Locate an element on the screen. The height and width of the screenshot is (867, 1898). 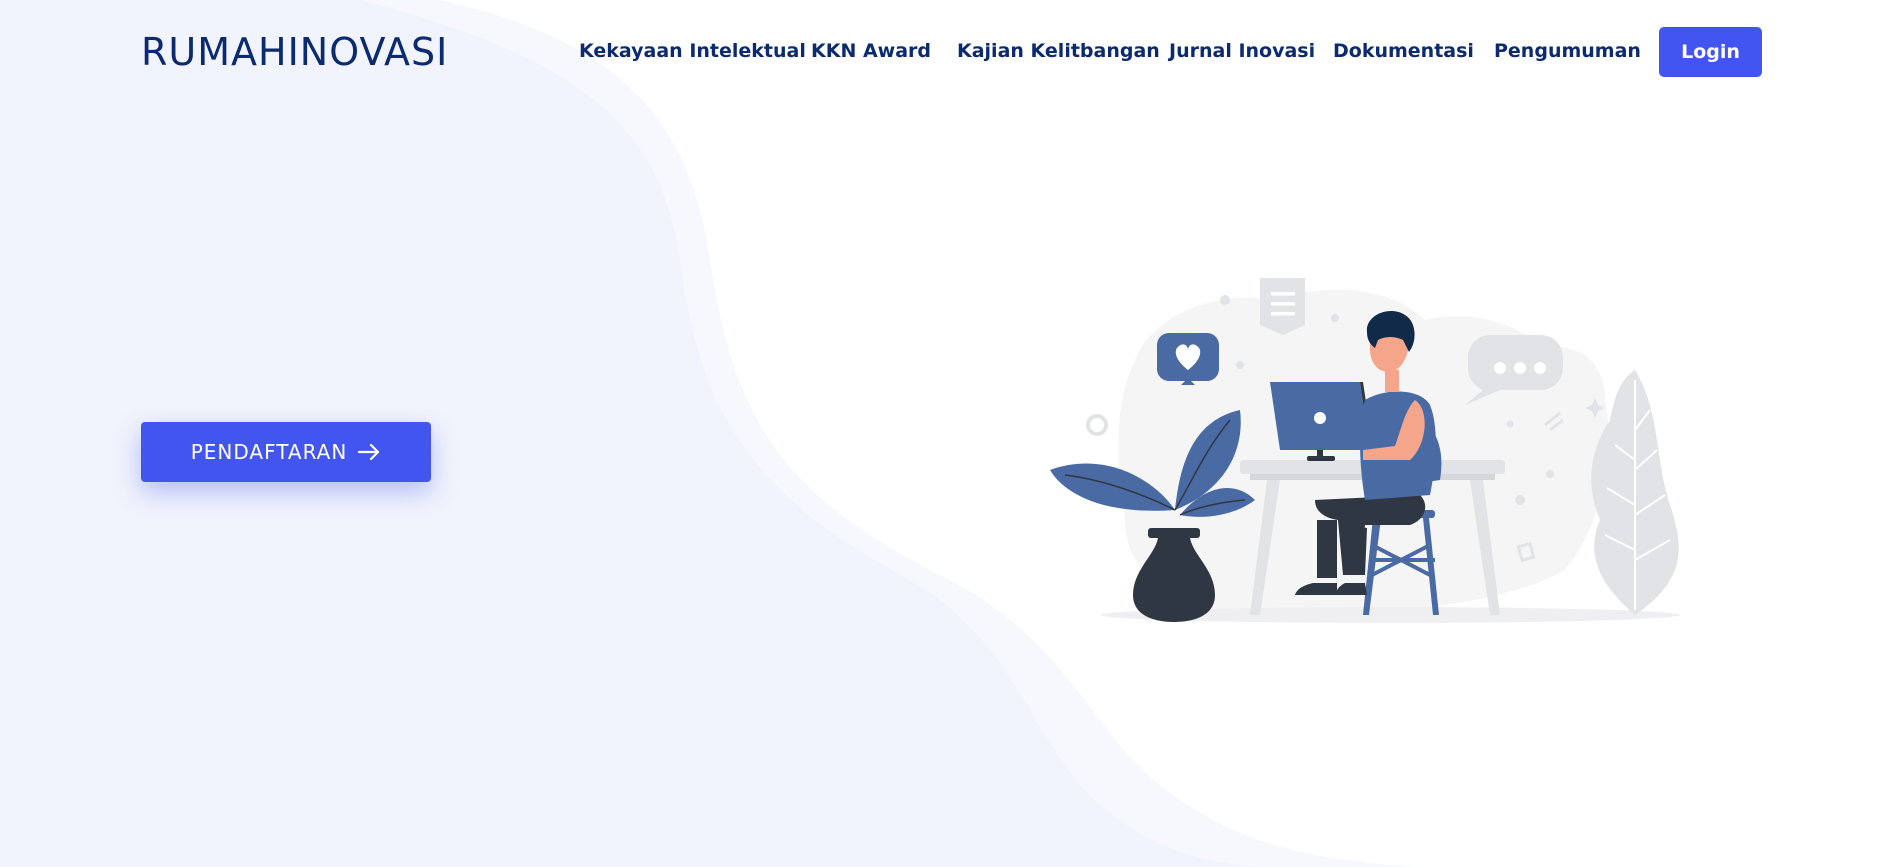
person-working-at-laptop-illustration is located at coordinates (1365, 450).